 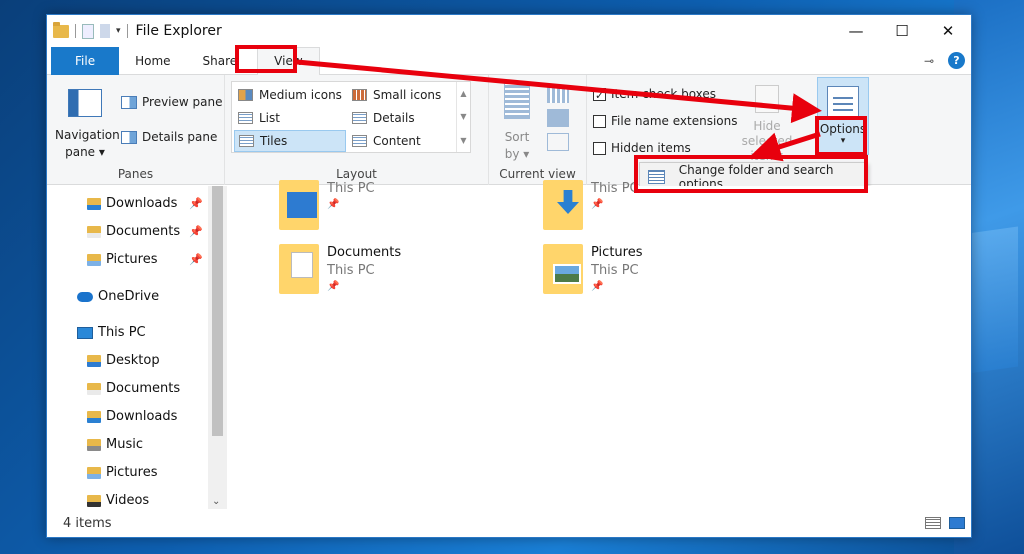 I want to click on properties-icon, so click(x=88, y=31).